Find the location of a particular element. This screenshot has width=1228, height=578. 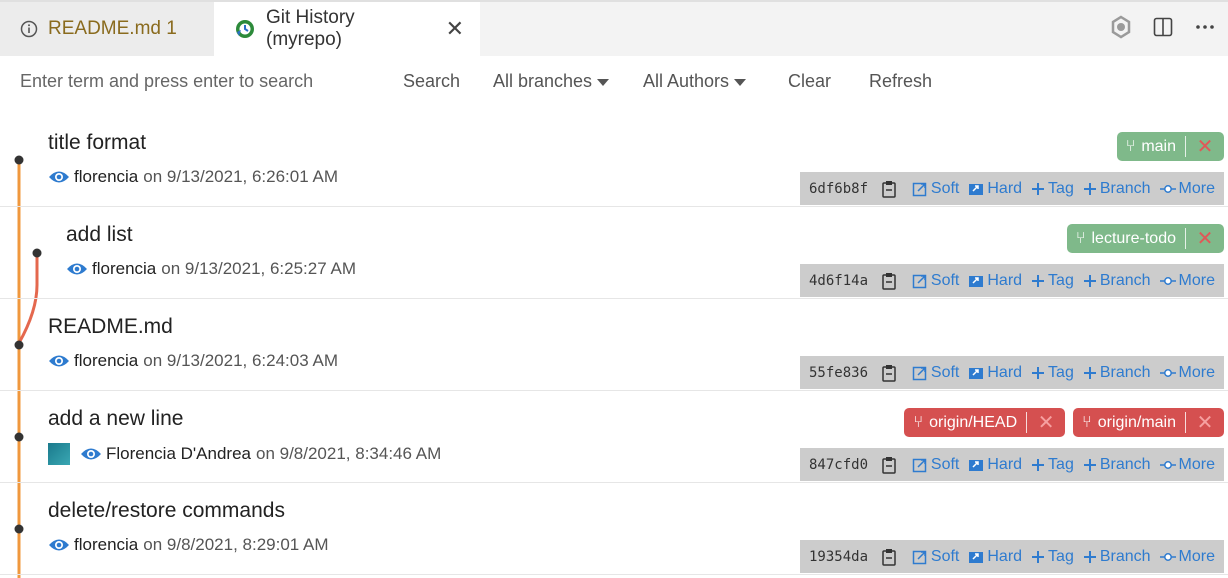

commit-author: Florencia D'Andrea is located at coordinates (178, 454).